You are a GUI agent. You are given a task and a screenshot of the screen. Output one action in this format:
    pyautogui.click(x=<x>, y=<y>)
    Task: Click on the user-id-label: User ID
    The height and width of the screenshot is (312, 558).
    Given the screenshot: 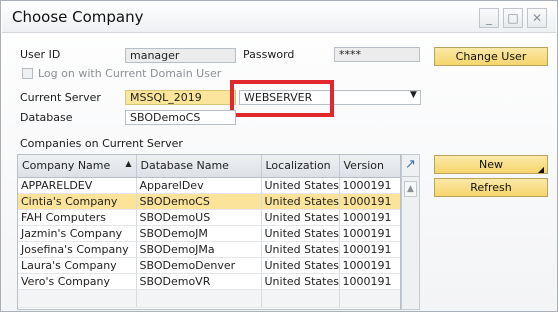 What is the action you would take?
    pyautogui.click(x=40, y=54)
    